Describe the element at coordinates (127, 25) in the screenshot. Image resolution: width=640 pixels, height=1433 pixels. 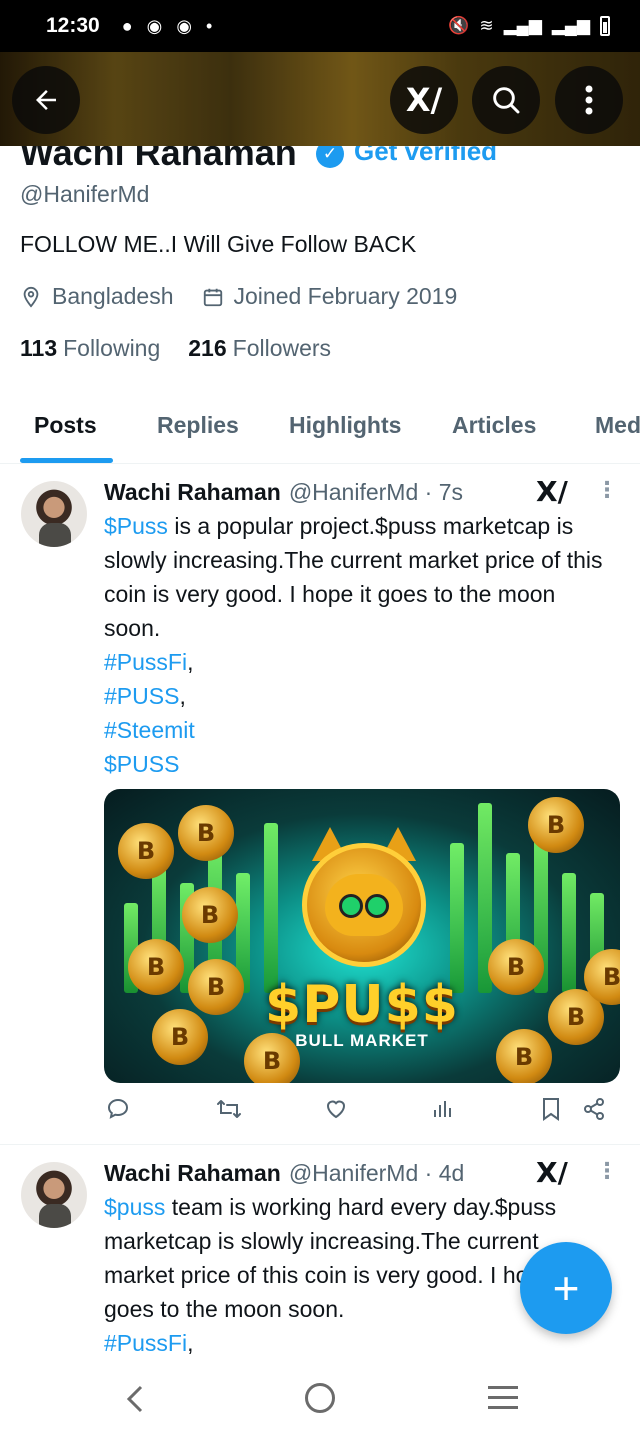
I see `chat-icon: ●` at that location.